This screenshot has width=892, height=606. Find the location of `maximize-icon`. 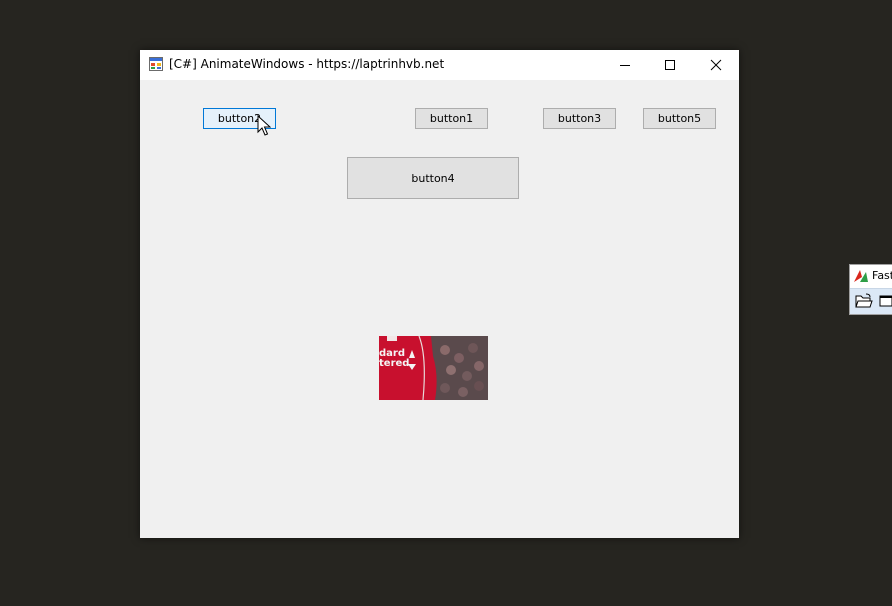

maximize-icon is located at coordinates (669, 64).